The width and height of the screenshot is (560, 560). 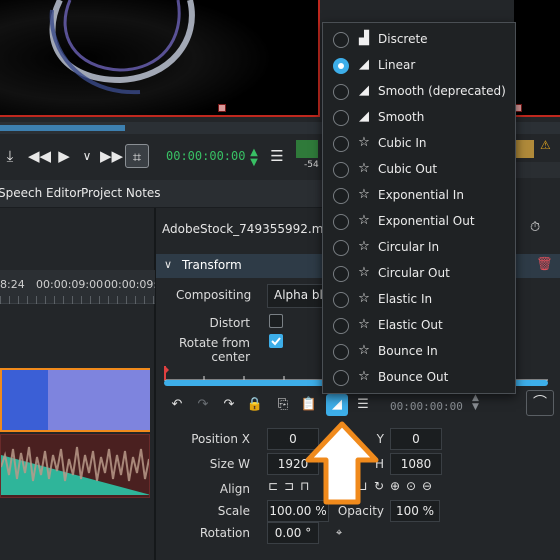 What do you see at coordinates (212, 265) in the screenshot?
I see `effect-name: Transform` at bounding box center [212, 265].